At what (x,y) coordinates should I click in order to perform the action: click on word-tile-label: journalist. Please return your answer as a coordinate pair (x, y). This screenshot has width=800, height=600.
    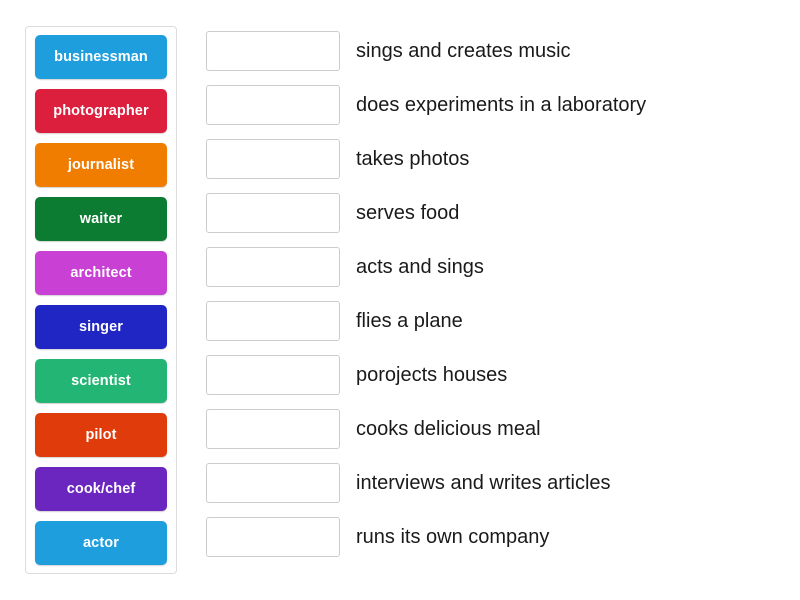
    Looking at the image, I should click on (101, 164).